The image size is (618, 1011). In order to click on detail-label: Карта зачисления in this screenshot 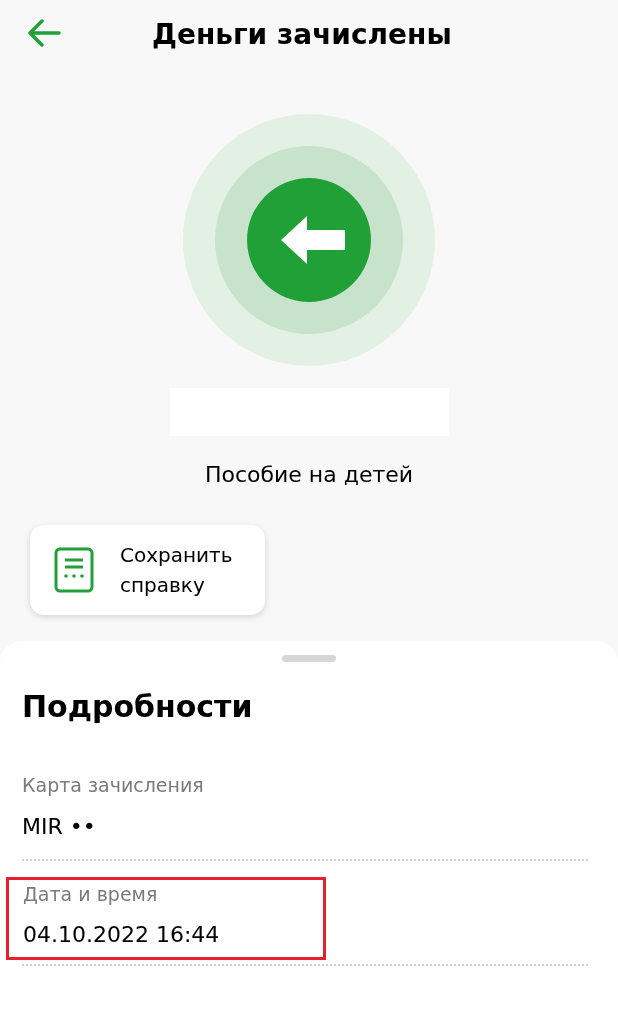, I will do `click(113, 785)`.